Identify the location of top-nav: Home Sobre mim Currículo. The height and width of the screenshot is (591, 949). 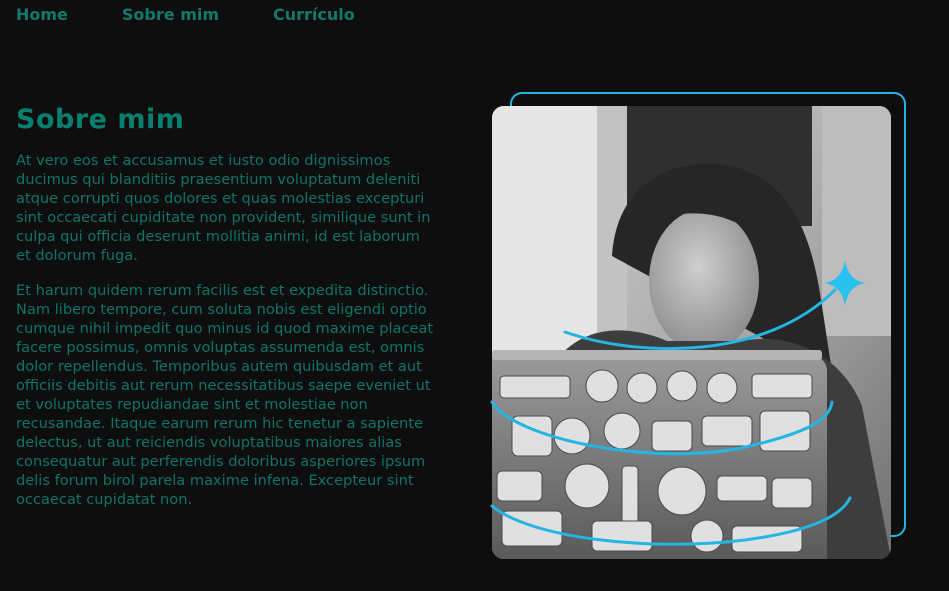
(185, 15).